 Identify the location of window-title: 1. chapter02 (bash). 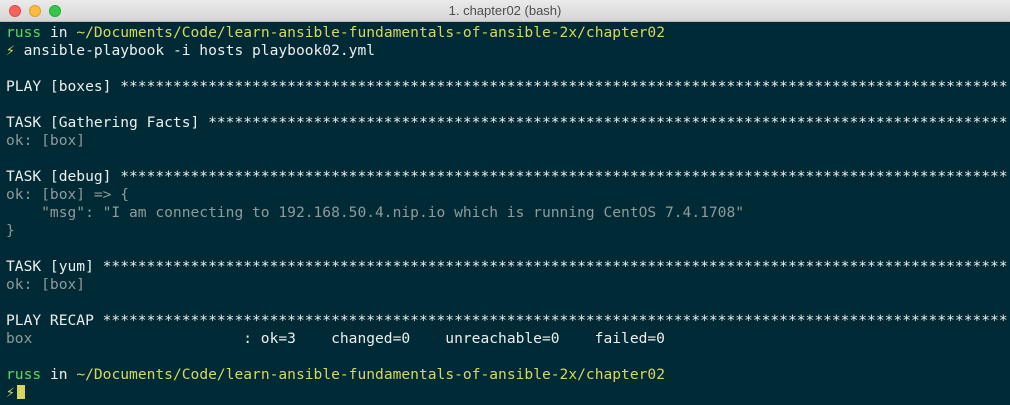
(505, 10).